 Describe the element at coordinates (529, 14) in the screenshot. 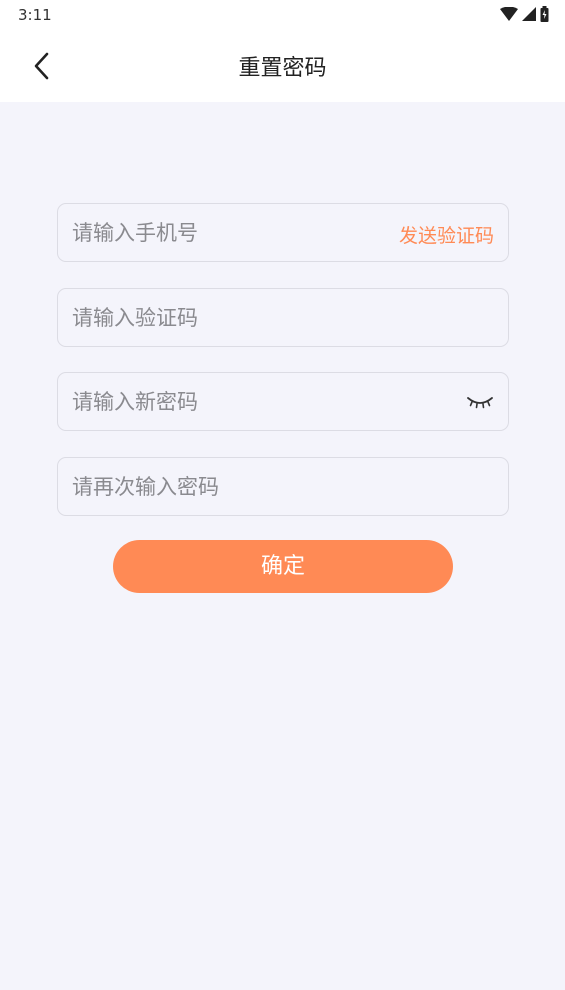

I see `signal-icon` at that location.